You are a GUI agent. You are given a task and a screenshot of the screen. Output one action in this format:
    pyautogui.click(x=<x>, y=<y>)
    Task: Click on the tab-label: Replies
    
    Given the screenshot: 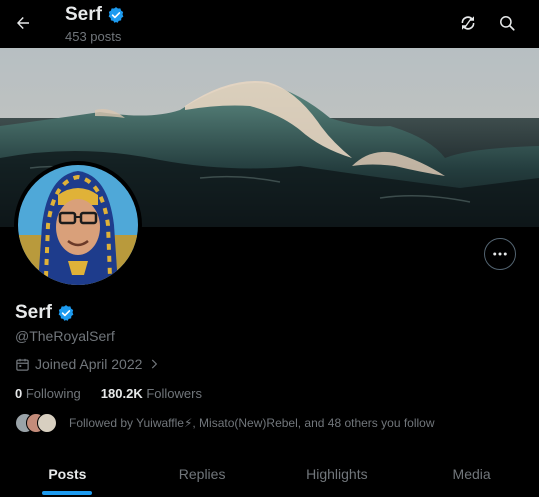 What is the action you would take?
    pyautogui.click(x=202, y=473)
    